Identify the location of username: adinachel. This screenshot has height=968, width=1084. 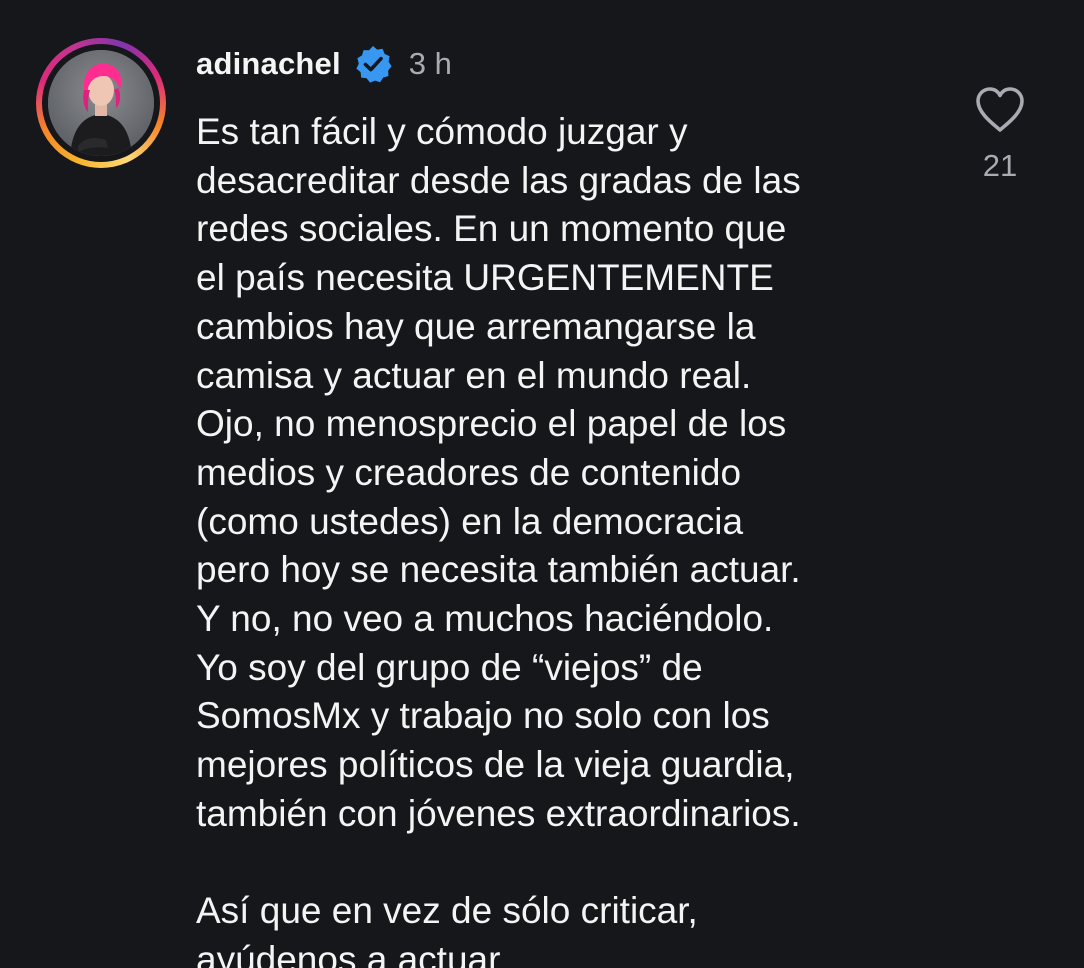
(268, 64).